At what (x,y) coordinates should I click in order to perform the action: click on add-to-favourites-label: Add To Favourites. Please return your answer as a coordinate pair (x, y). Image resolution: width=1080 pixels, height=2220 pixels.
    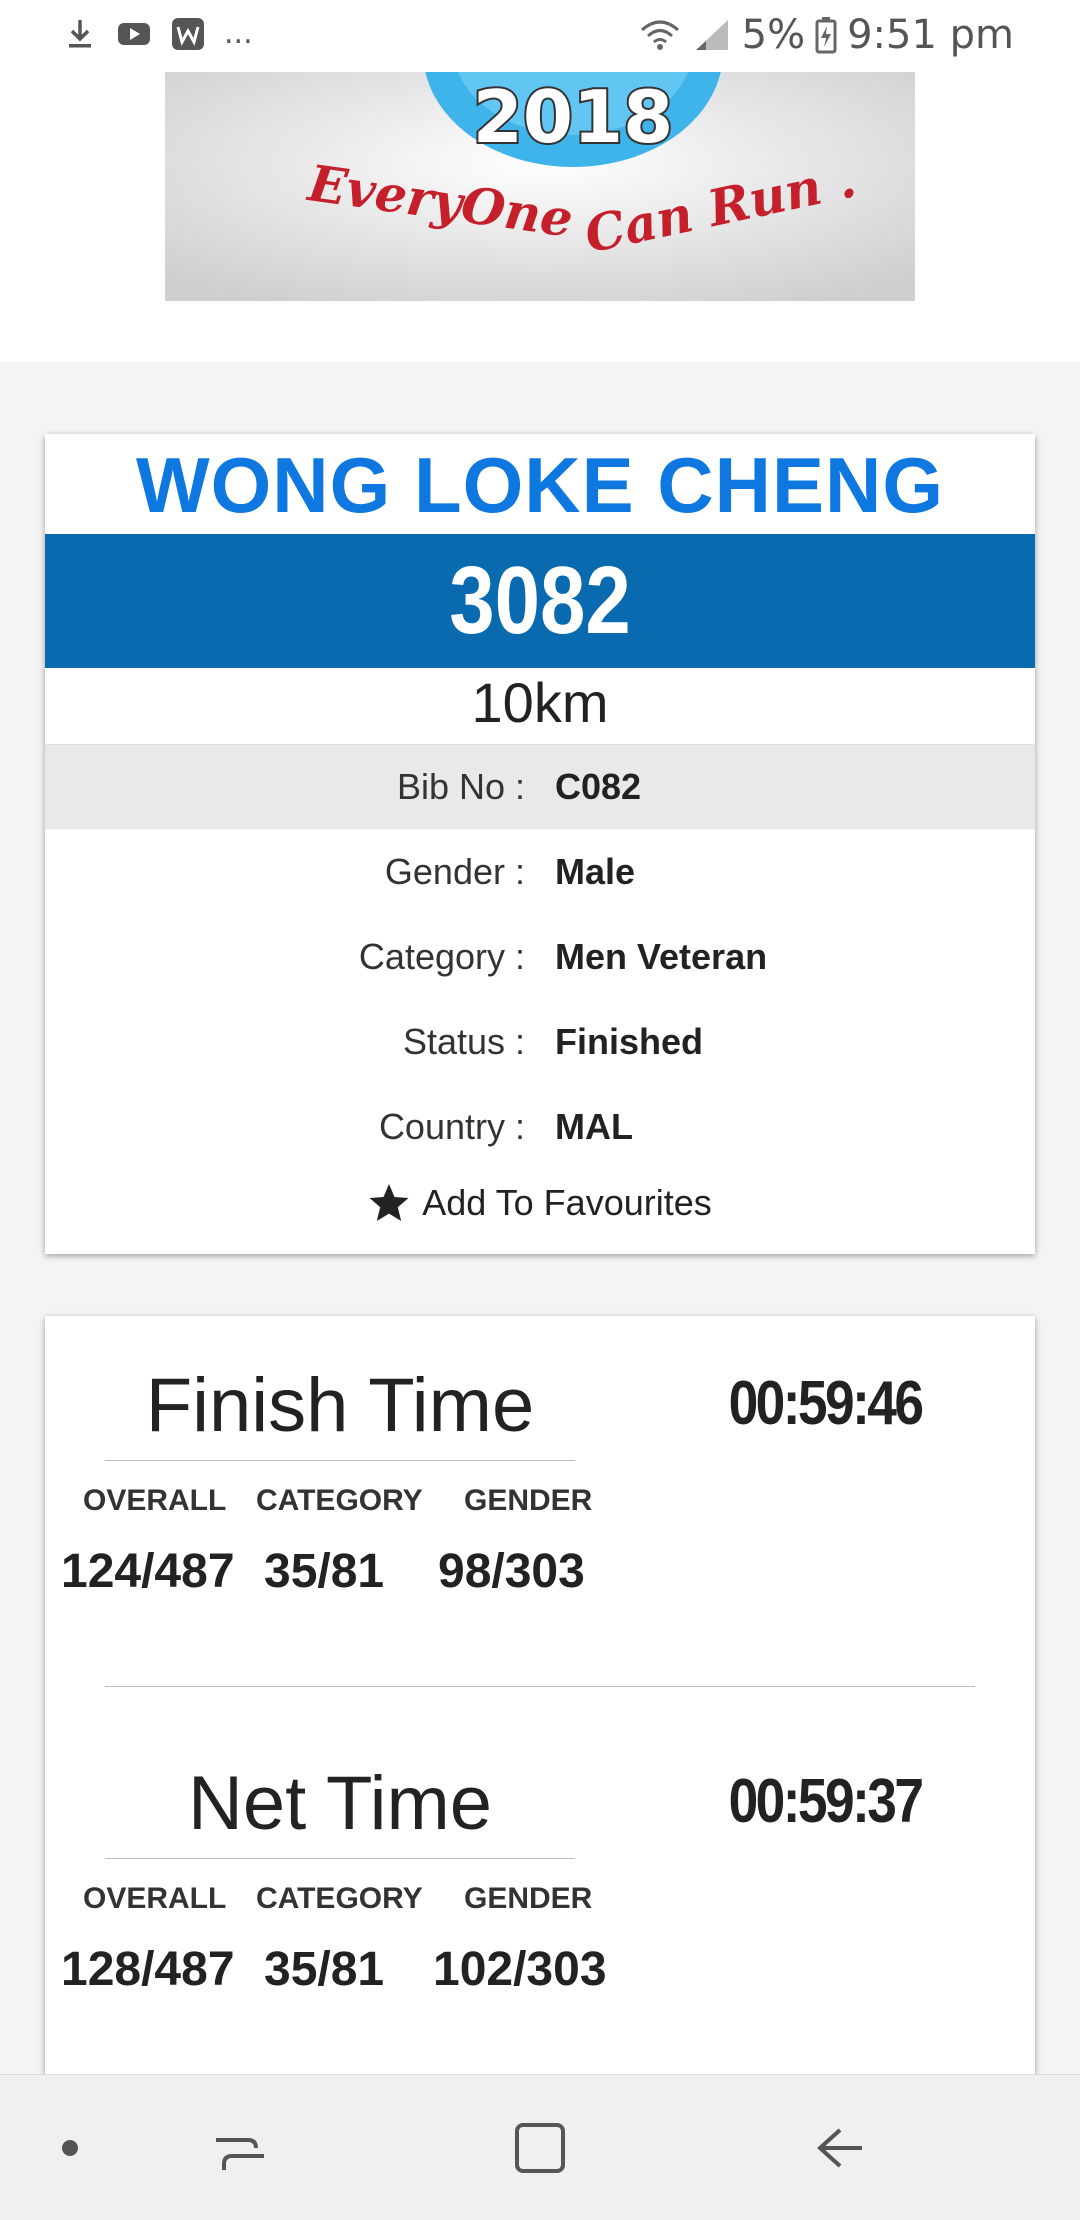
    Looking at the image, I should click on (567, 1202).